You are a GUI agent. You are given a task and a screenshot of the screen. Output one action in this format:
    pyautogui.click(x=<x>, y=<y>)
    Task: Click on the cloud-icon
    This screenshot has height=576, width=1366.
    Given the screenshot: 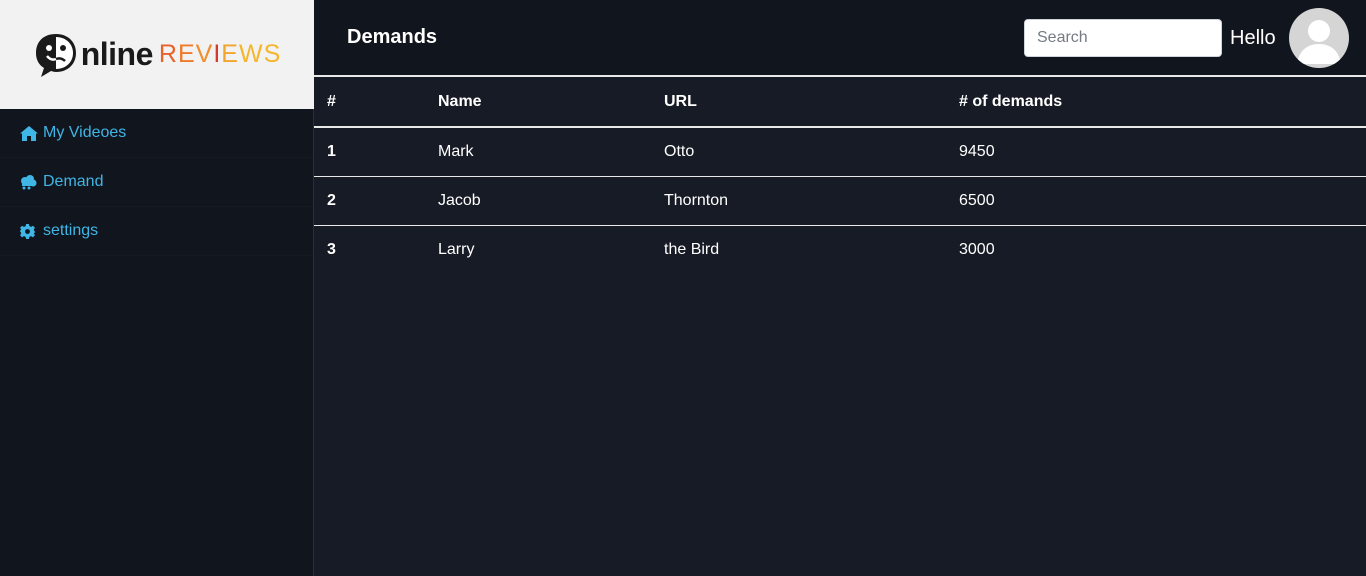 What is the action you would take?
    pyautogui.click(x=29, y=182)
    